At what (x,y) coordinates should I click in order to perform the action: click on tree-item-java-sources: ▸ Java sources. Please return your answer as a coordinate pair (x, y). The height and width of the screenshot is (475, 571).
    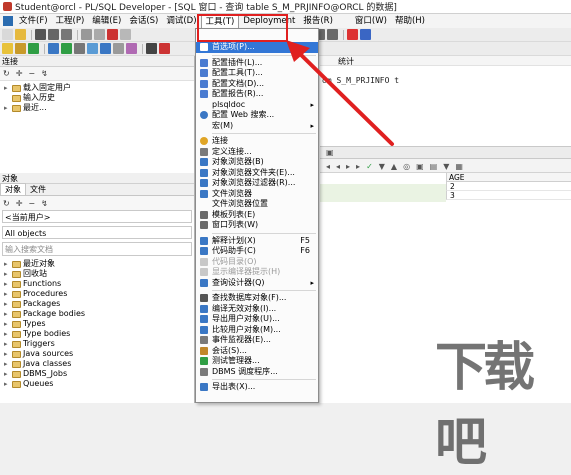
    Looking at the image, I should click on (99, 354).